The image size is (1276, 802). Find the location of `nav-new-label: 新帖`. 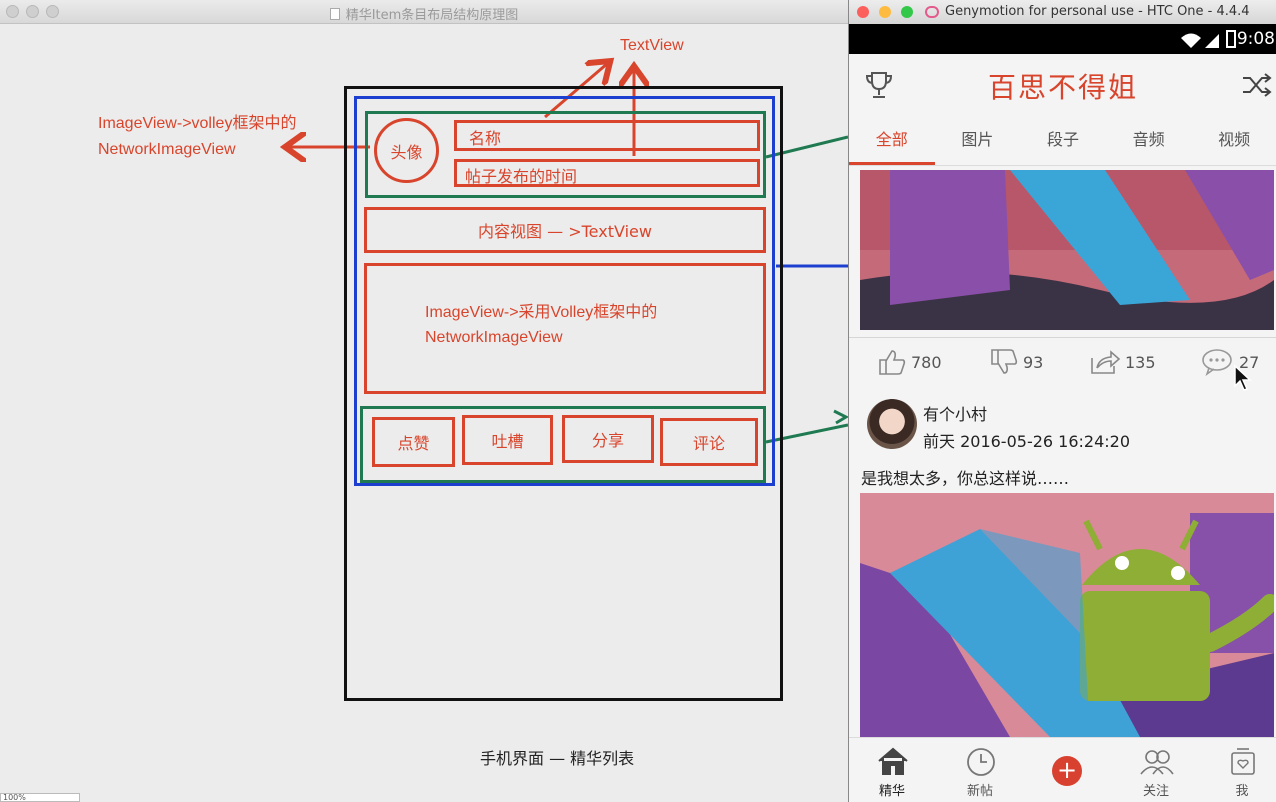

nav-new-label: 新帖 is located at coordinates (979, 791).